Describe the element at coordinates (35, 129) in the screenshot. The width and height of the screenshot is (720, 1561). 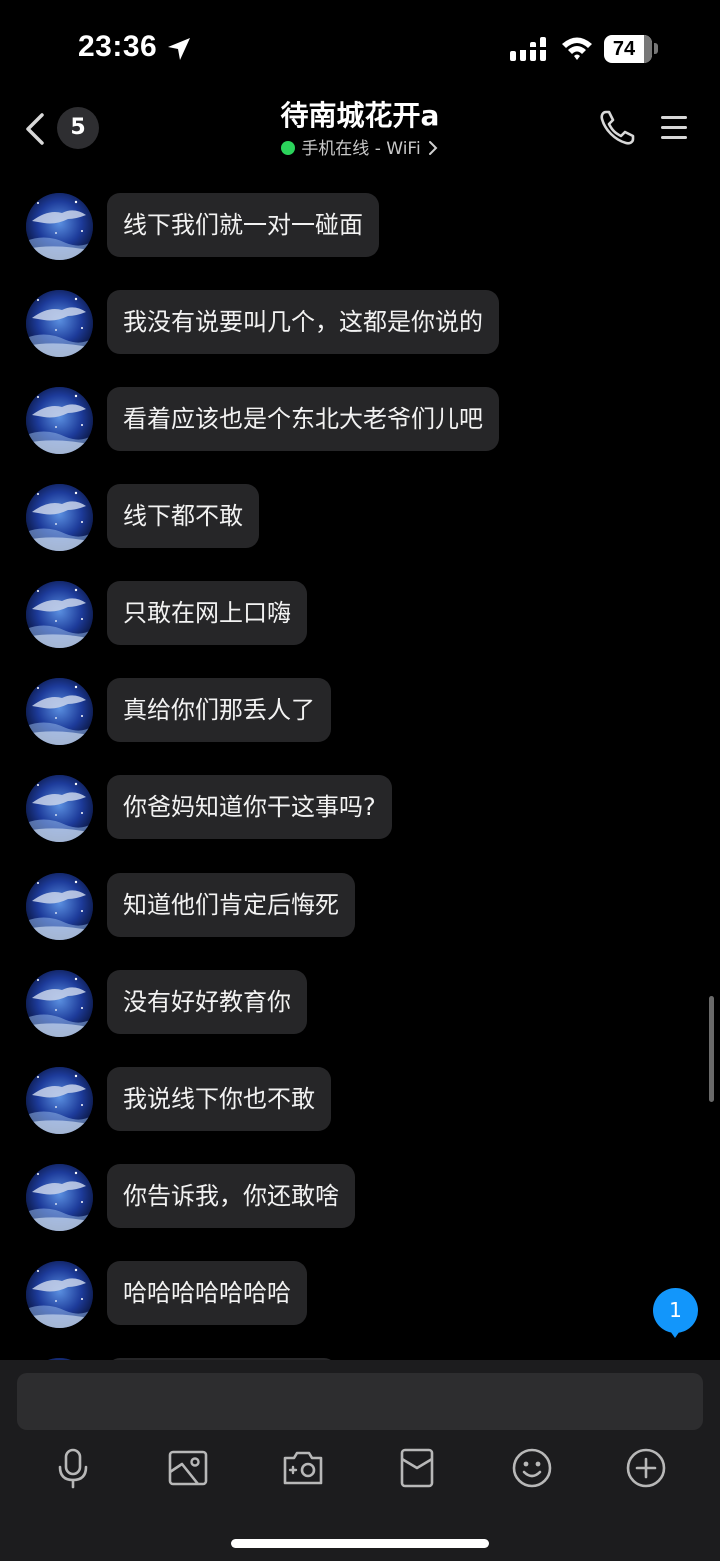
I see `chevron-left-icon` at that location.